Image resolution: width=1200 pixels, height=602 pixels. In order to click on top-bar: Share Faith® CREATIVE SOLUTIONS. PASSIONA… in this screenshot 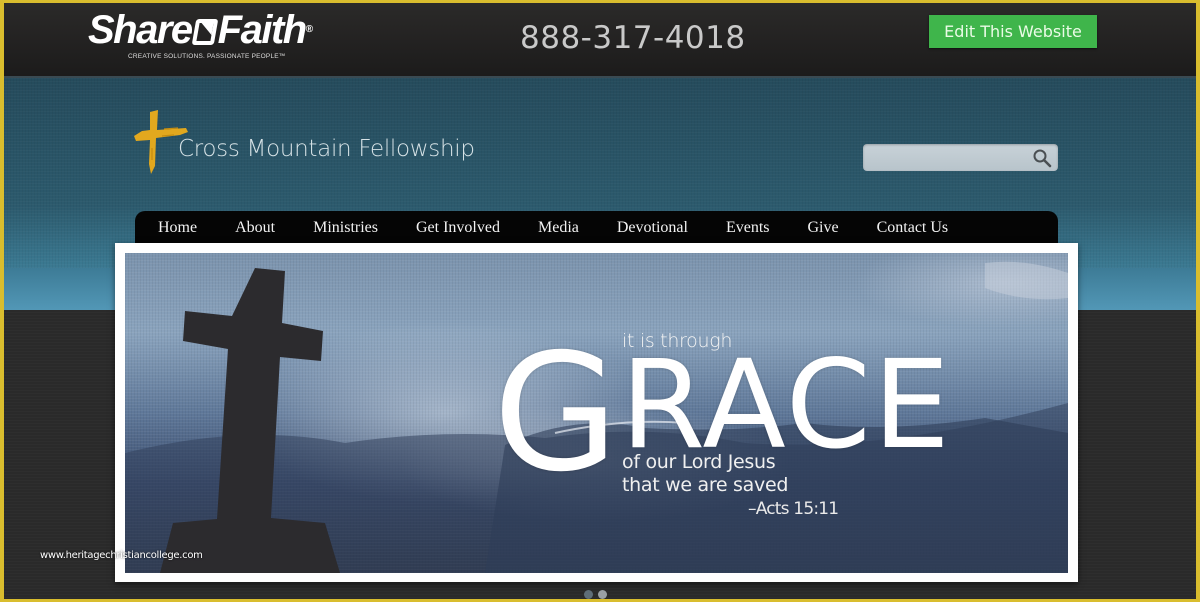, I will do `click(600, 40)`.